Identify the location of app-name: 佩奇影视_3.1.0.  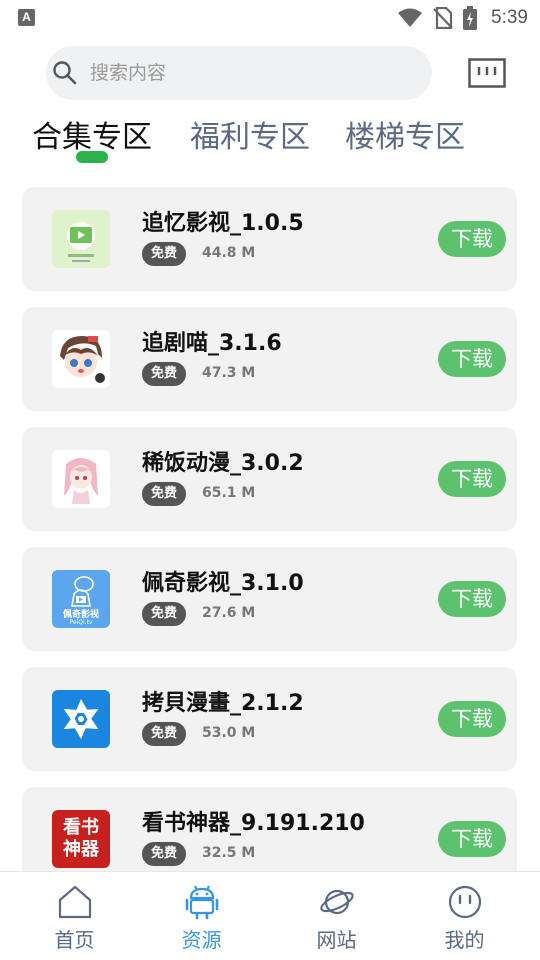
(223, 583).